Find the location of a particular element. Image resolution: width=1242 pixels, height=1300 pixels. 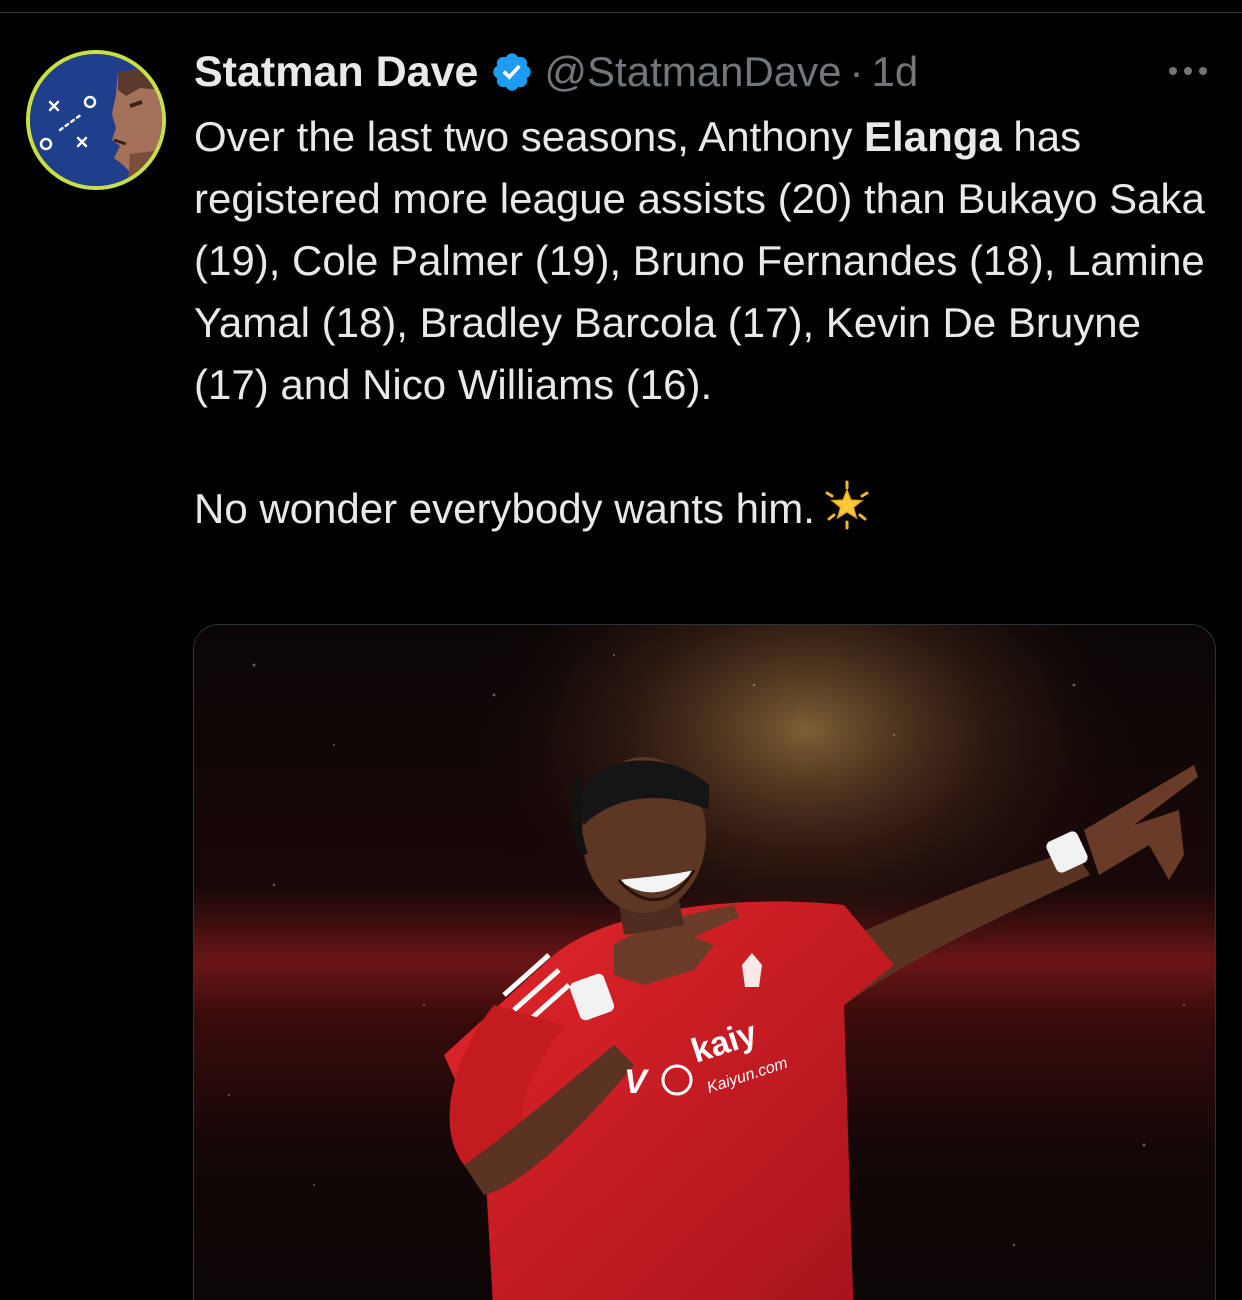

bold-name: Elanga is located at coordinates (933, 136).